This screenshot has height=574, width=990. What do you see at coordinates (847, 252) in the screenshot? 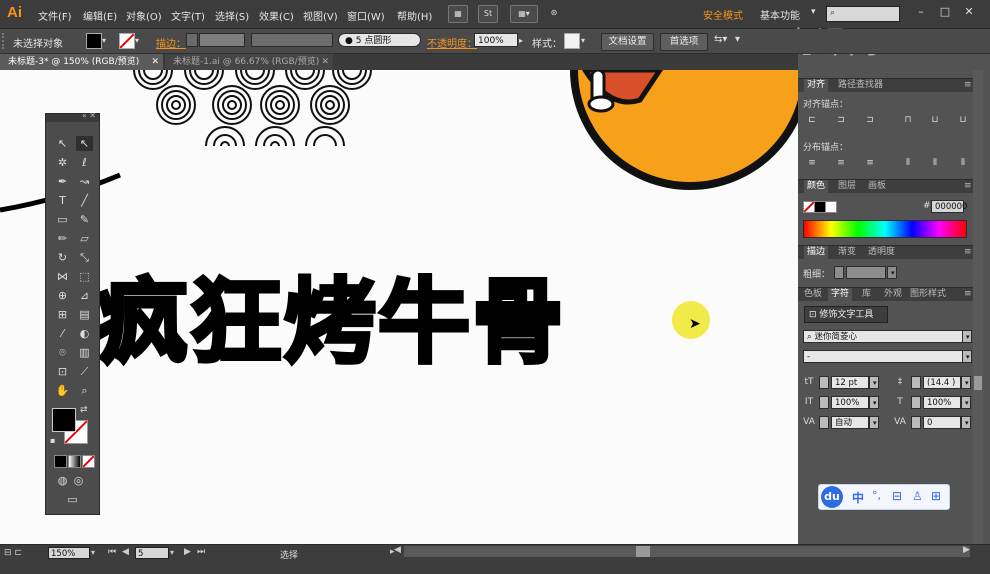
I see `tab-gradient: 渐变` at bounding box center [847, 252].